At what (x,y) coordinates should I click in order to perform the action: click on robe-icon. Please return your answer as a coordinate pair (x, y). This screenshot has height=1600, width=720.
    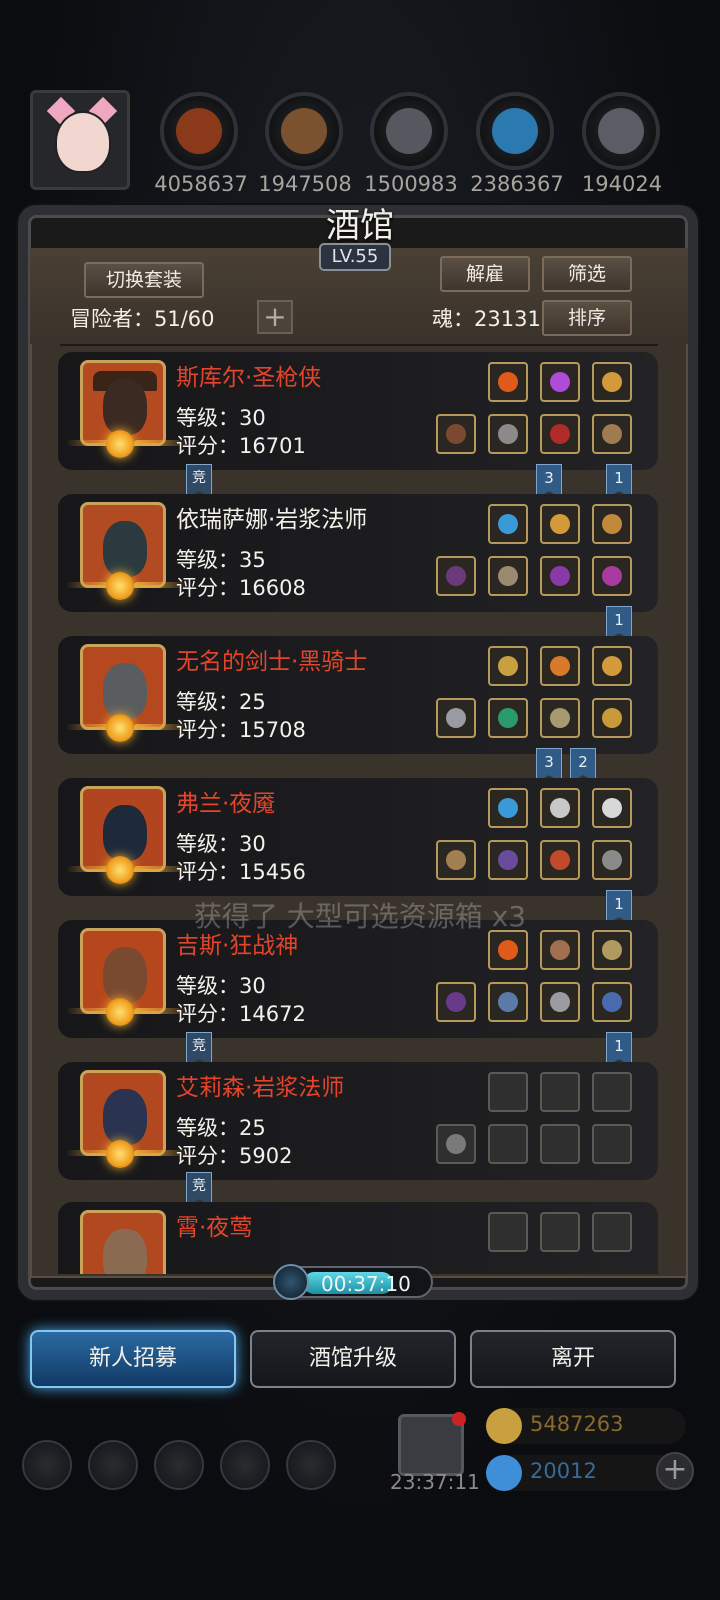
    Looking at the image, I should click on (508, 576).